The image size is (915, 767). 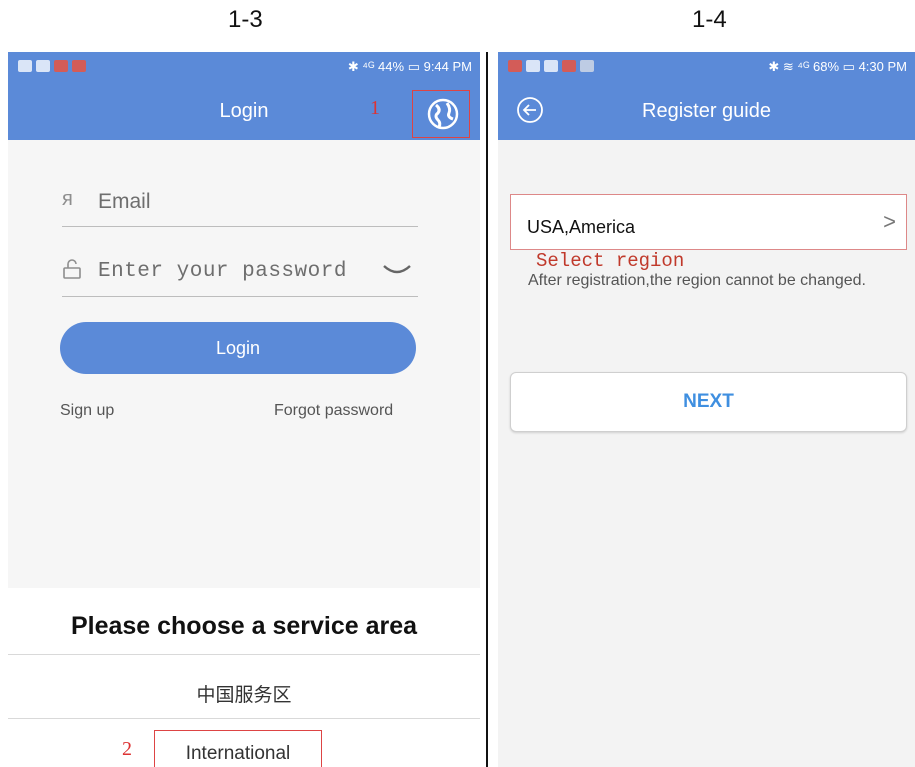 I want to click on password-field: Enter your password, so click(x=240, y=272).